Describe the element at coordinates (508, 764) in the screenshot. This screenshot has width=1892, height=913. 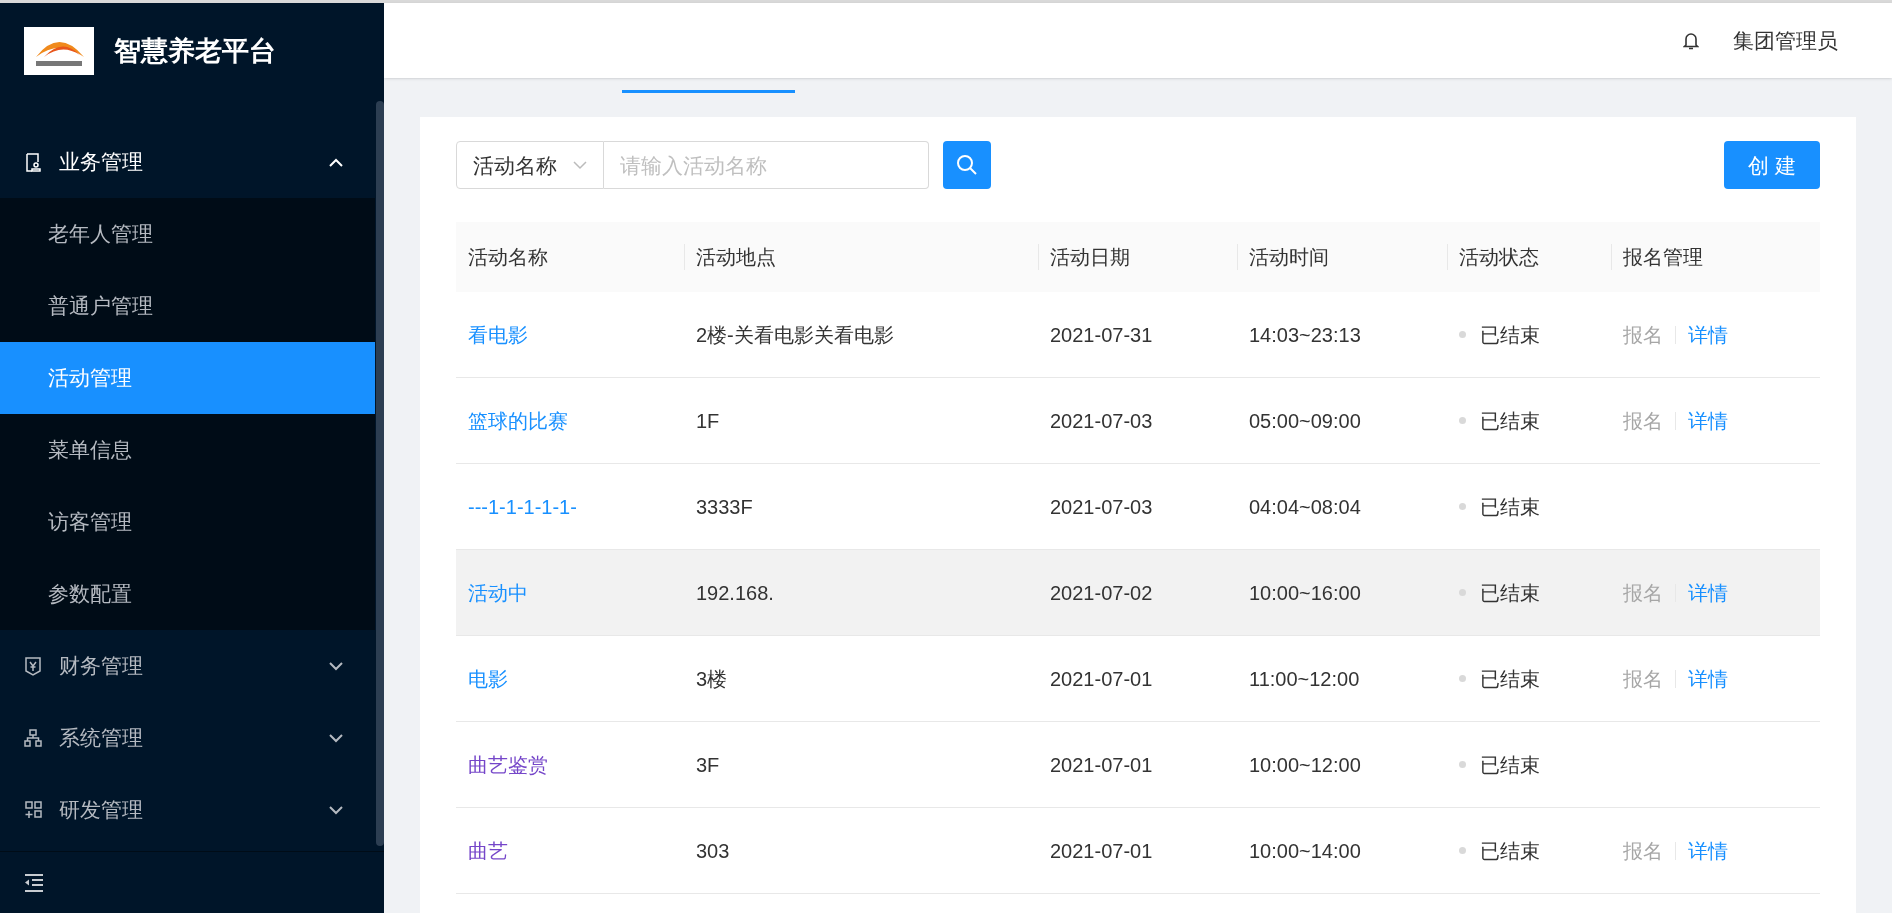
I see `activity-link: 曲艺鉴赏` at that location.